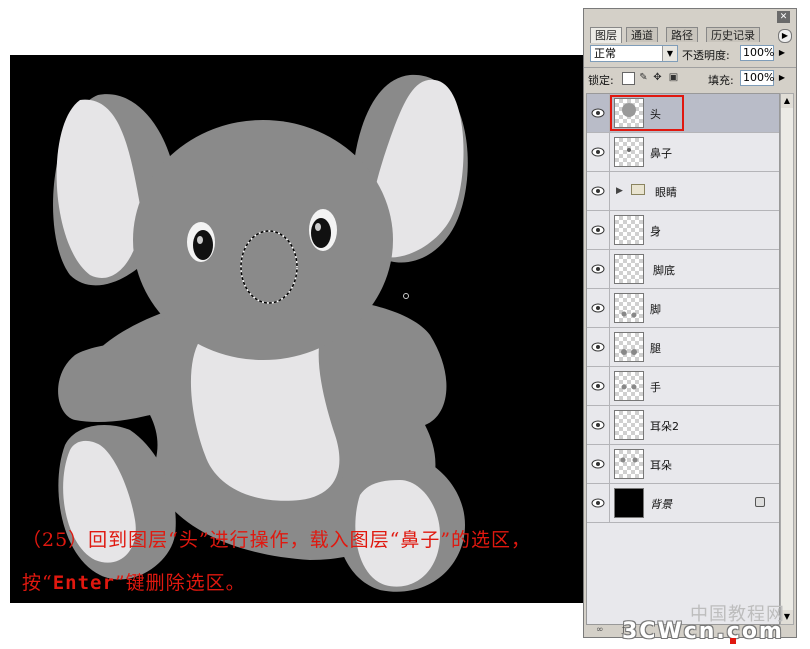  I want to click on chevron-down-icon: ▼, so click(669, 53).